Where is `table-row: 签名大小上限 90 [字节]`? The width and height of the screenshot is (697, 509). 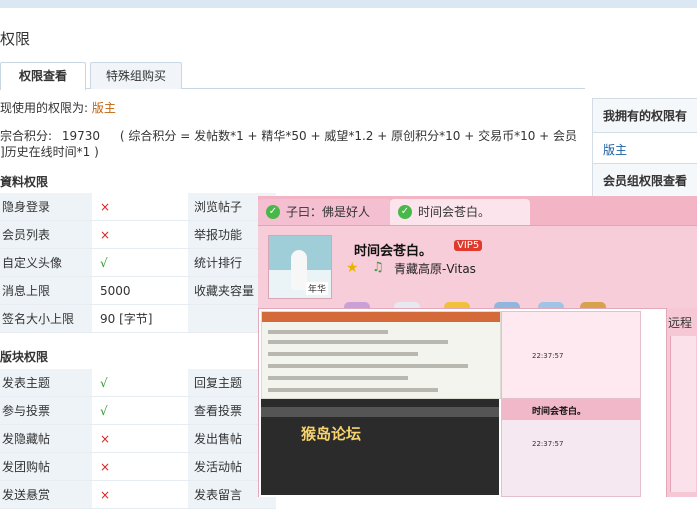 table-row: 签名大小上限 90 [字节] is located at coordinates (138, 318).